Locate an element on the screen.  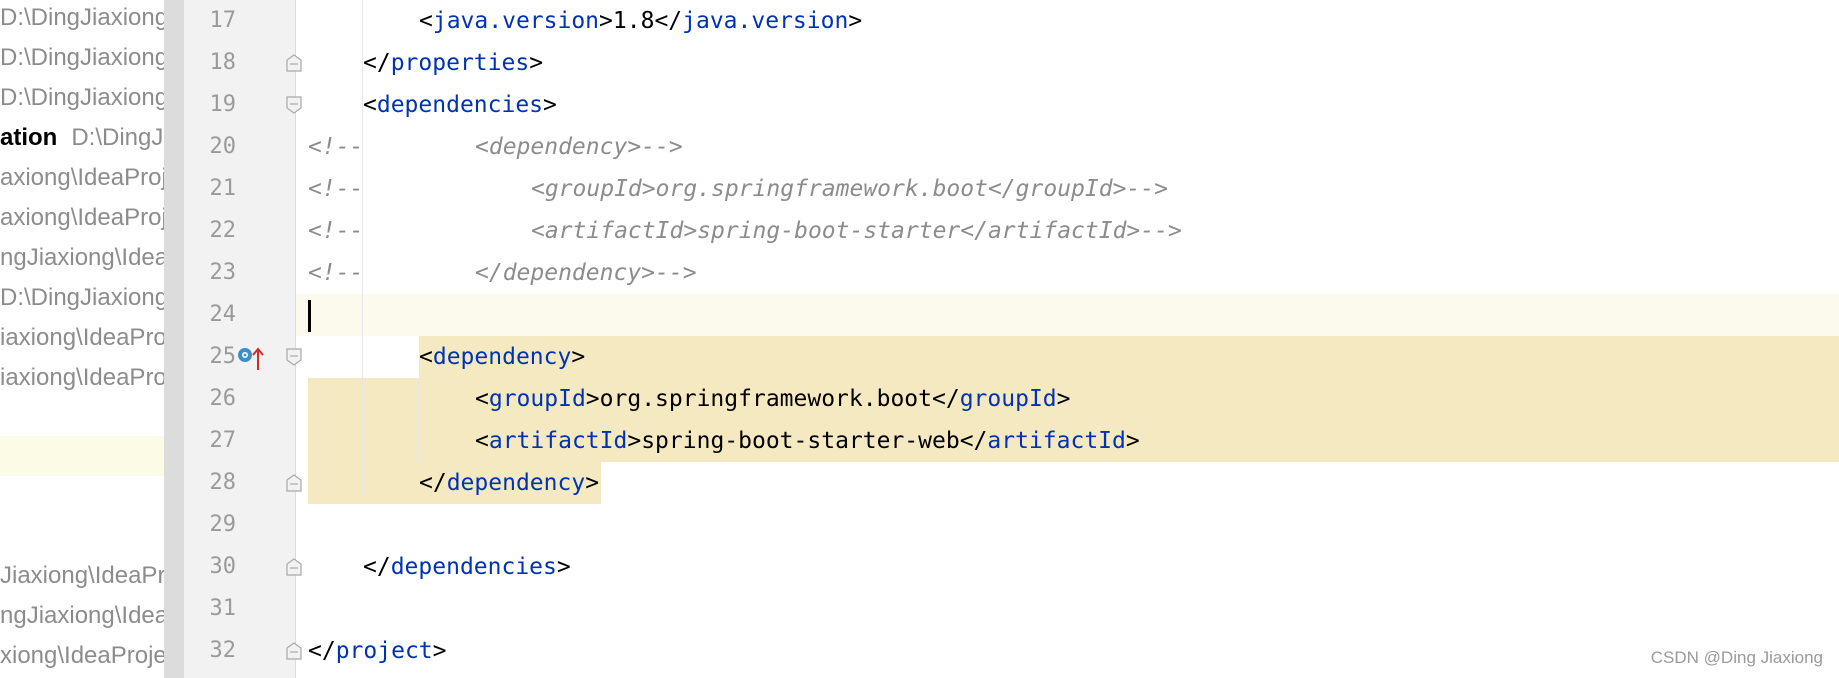
code-line-25: <dependency> is located at coordinates (502, 357).